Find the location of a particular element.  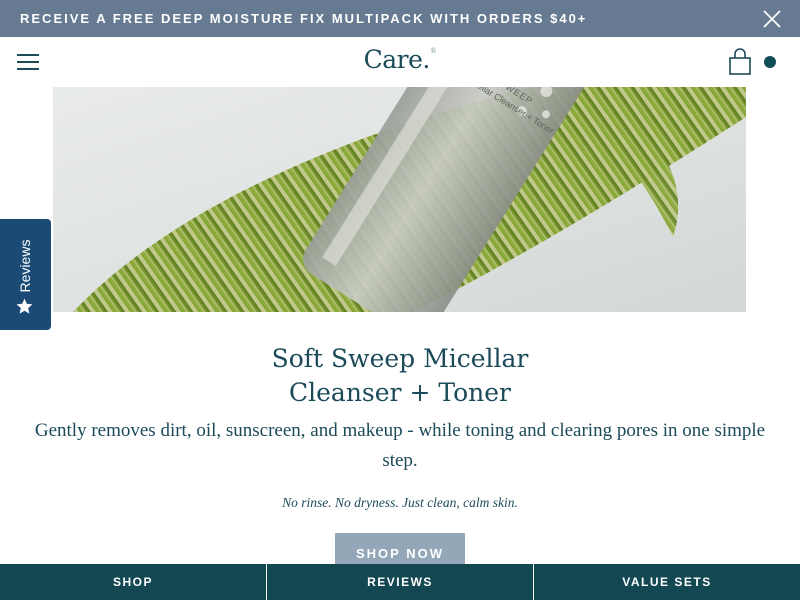

cart-count-dot is located at coordinates (770, 62).